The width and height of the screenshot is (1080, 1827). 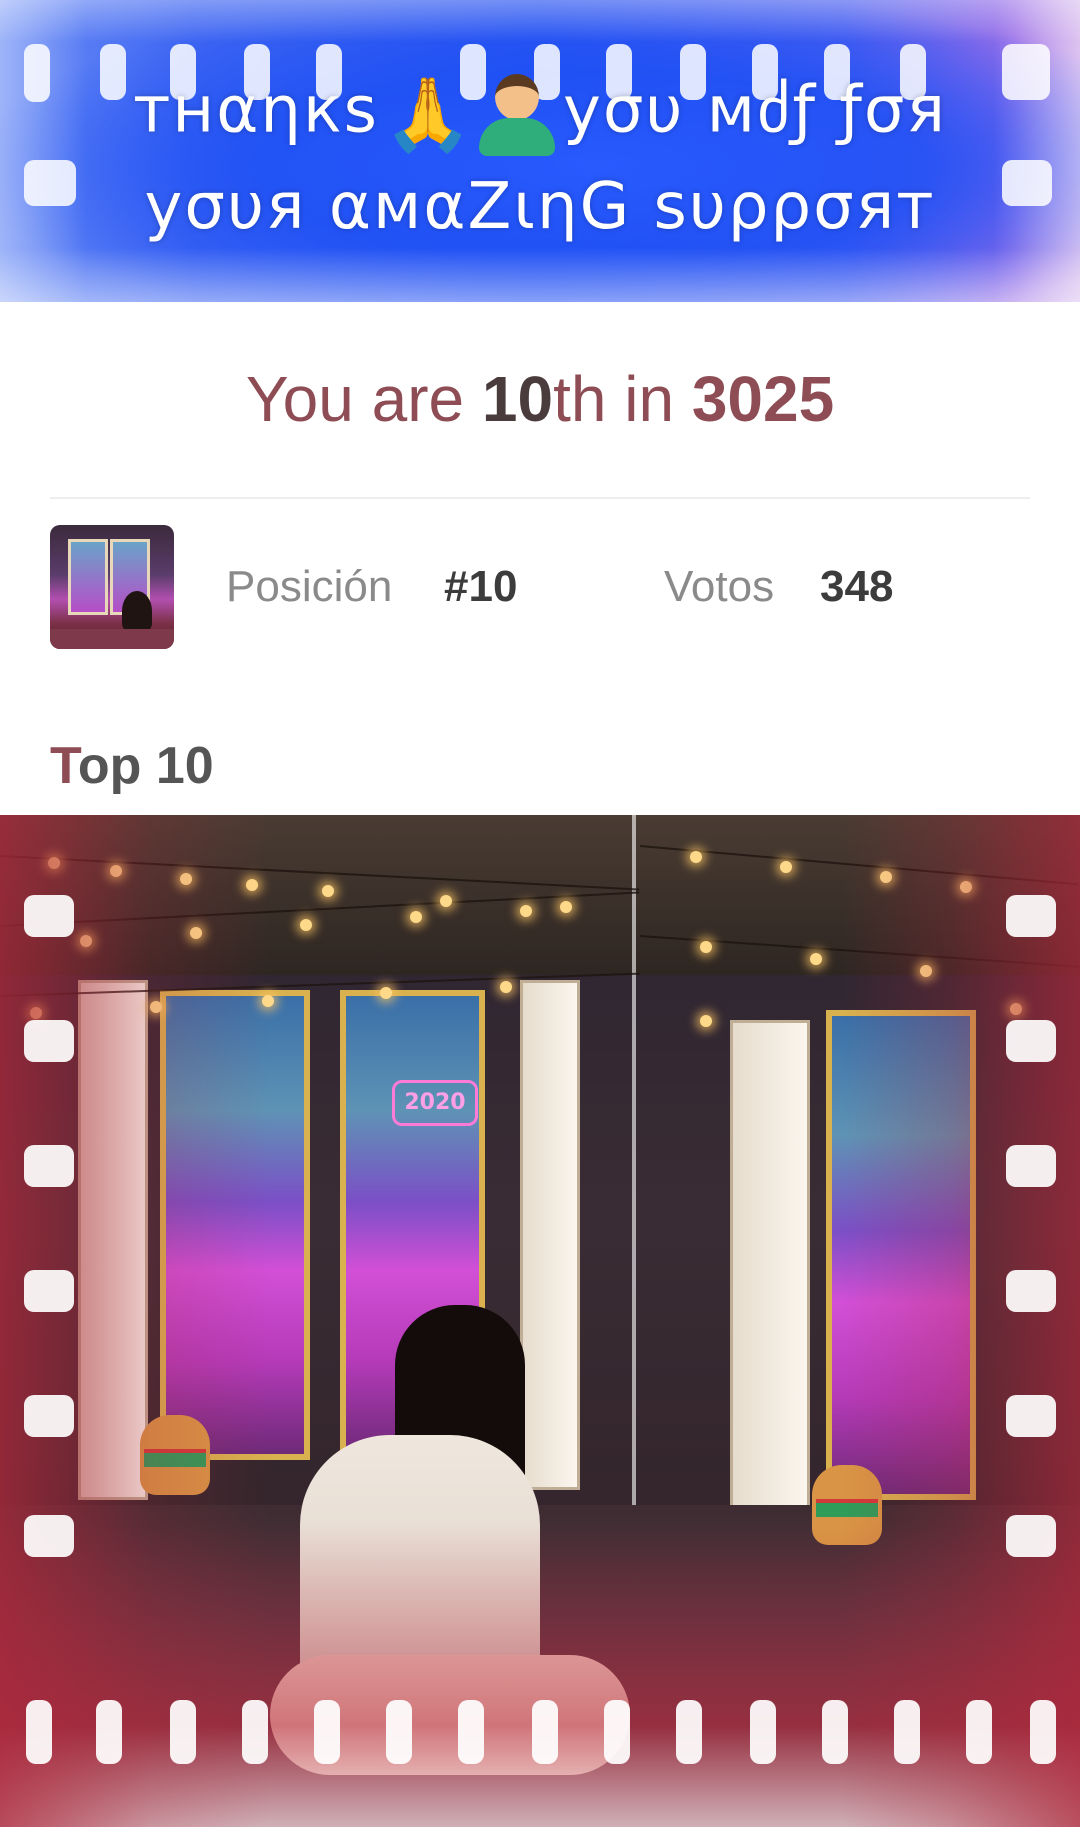 I want to click on banner-headline-line2: уσυя αмαΖιηG ѕυρρσят, so click(x=540, y=207).